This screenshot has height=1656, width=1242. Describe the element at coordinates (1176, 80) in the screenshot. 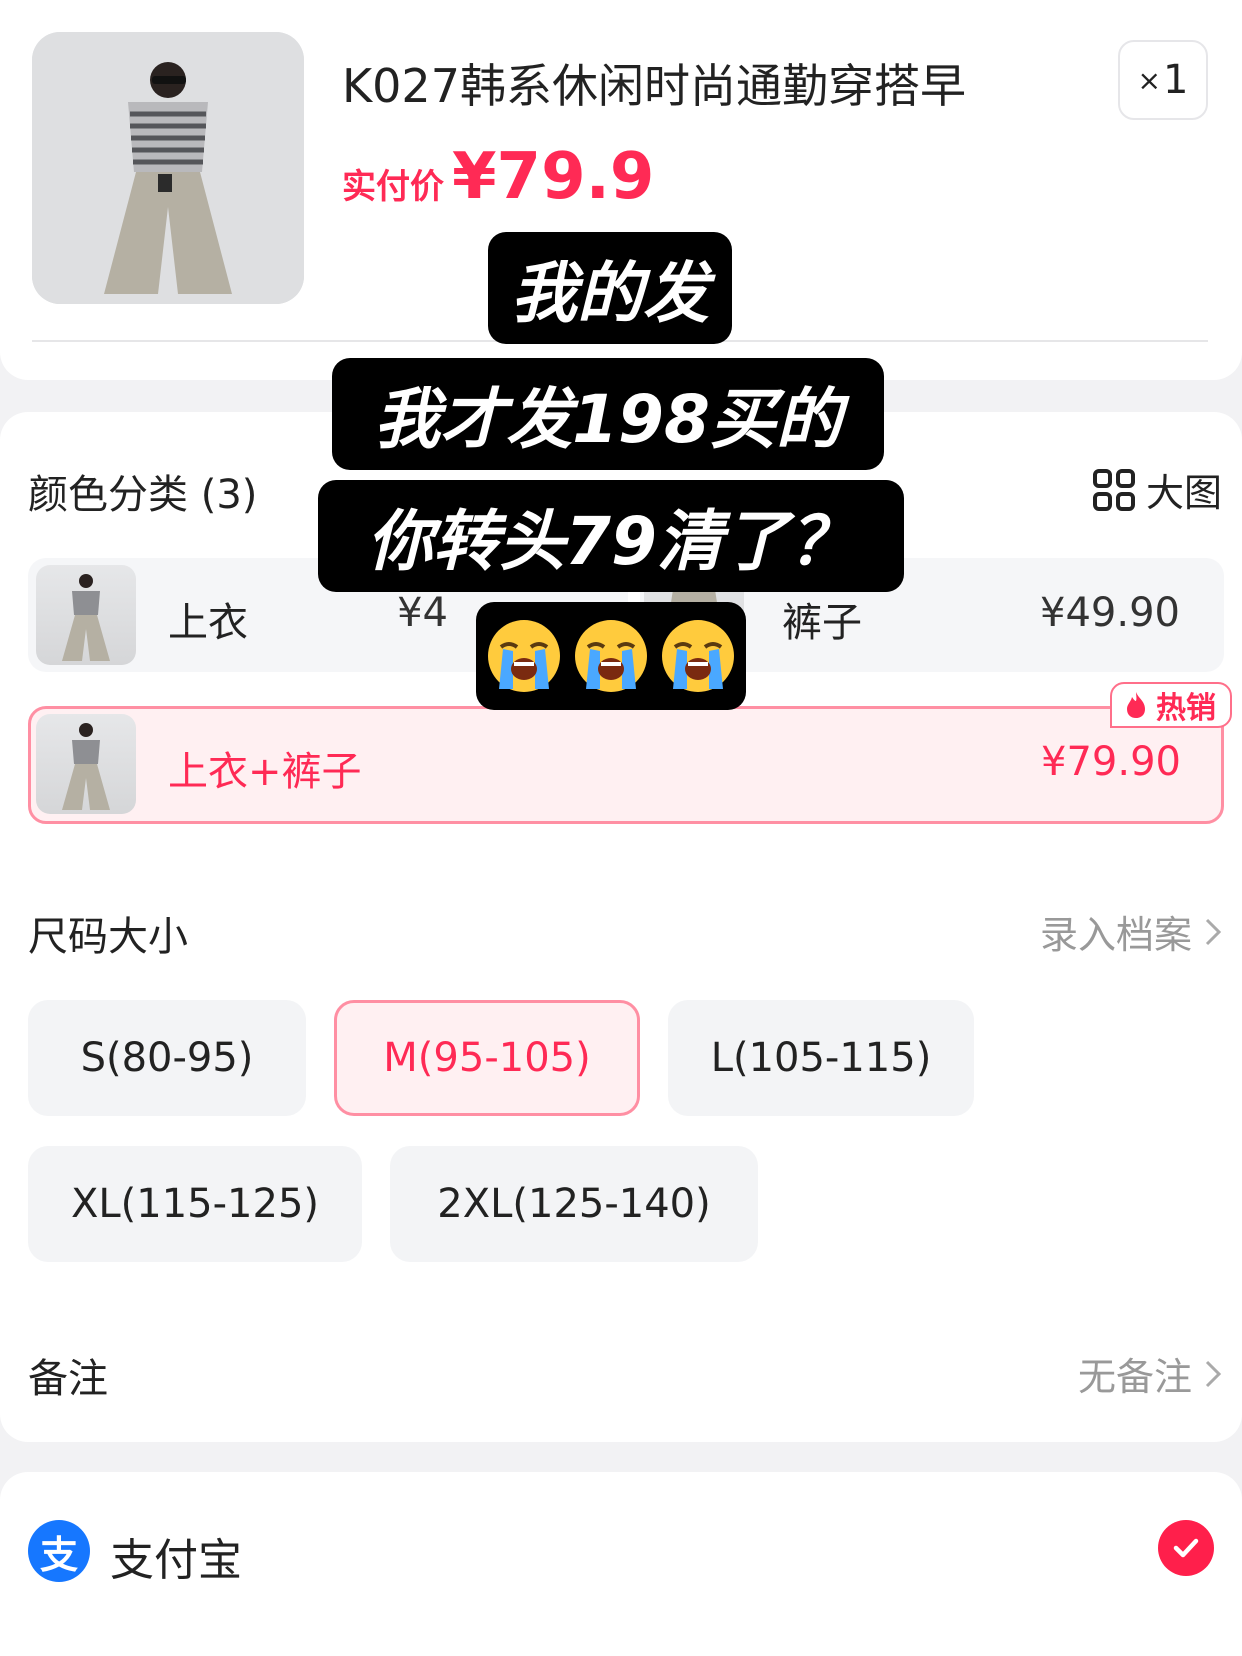

I see `quantity-value: 1` at that location.